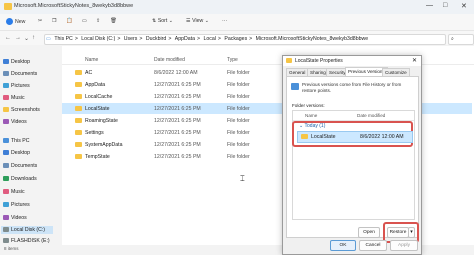  I want to click on view-button: ☰ View ⌄, so click(197, 21).